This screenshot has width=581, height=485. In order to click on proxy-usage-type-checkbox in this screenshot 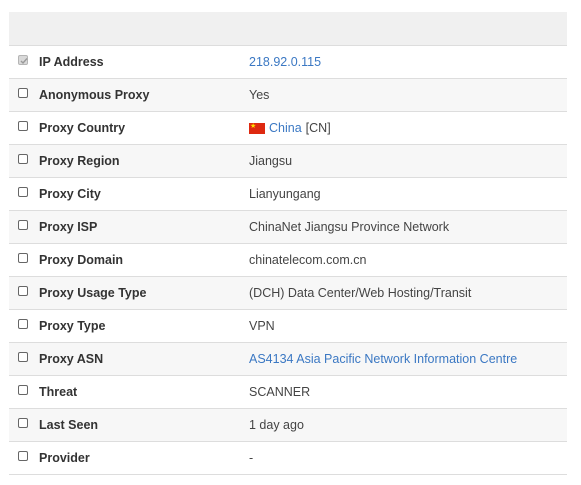, I will do `click(23, 291)`.